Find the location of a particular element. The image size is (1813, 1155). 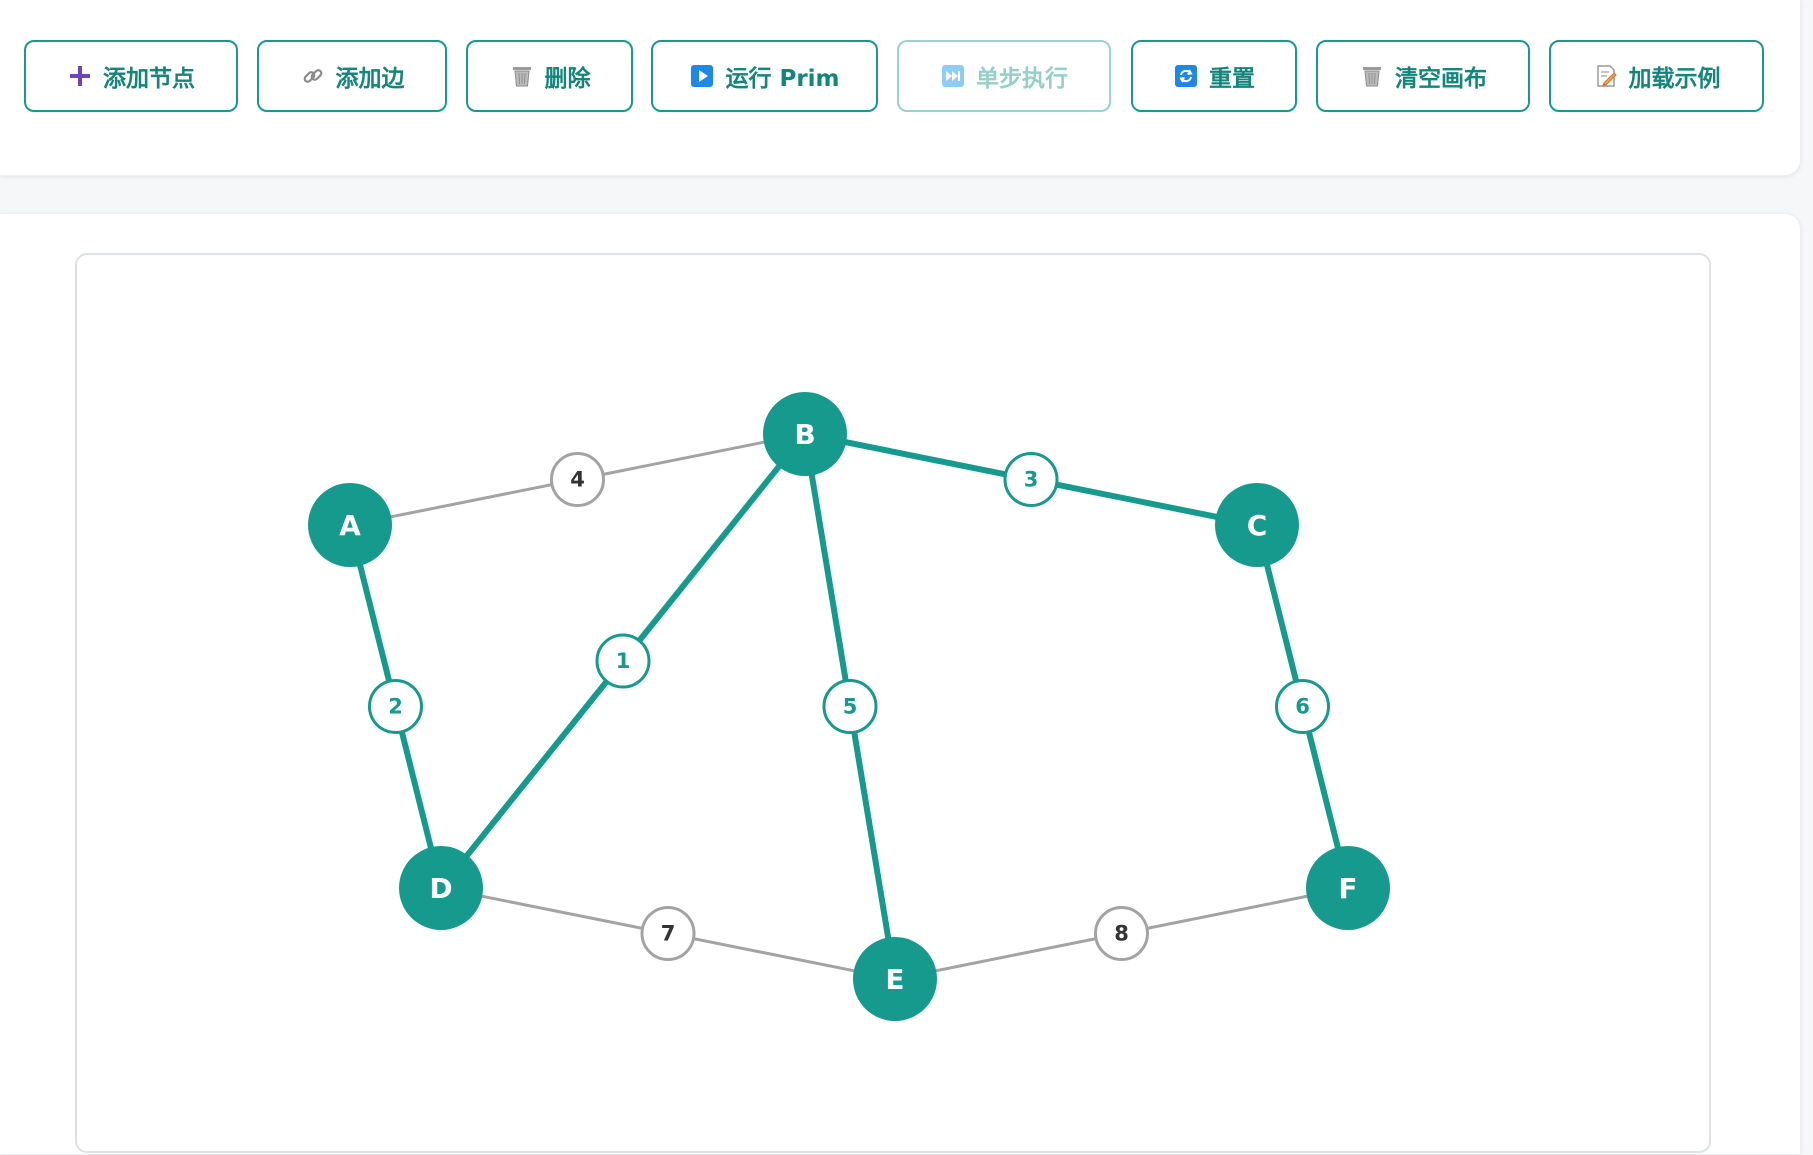

fast-forward-icon is located at coordinates (953, 76).